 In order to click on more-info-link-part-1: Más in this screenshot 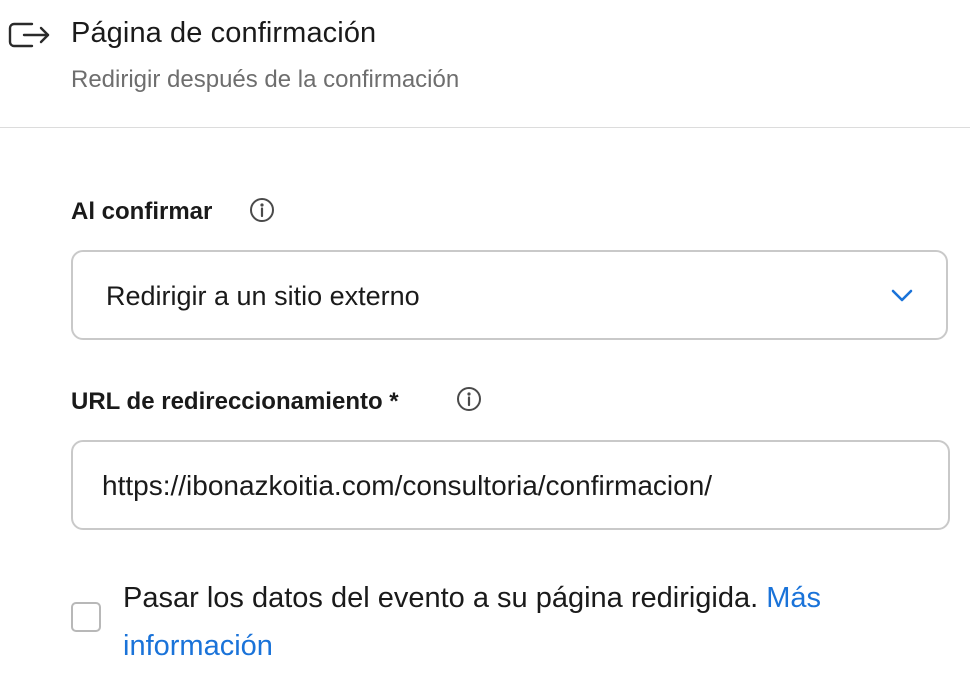, I will do `click(793, 598)`.